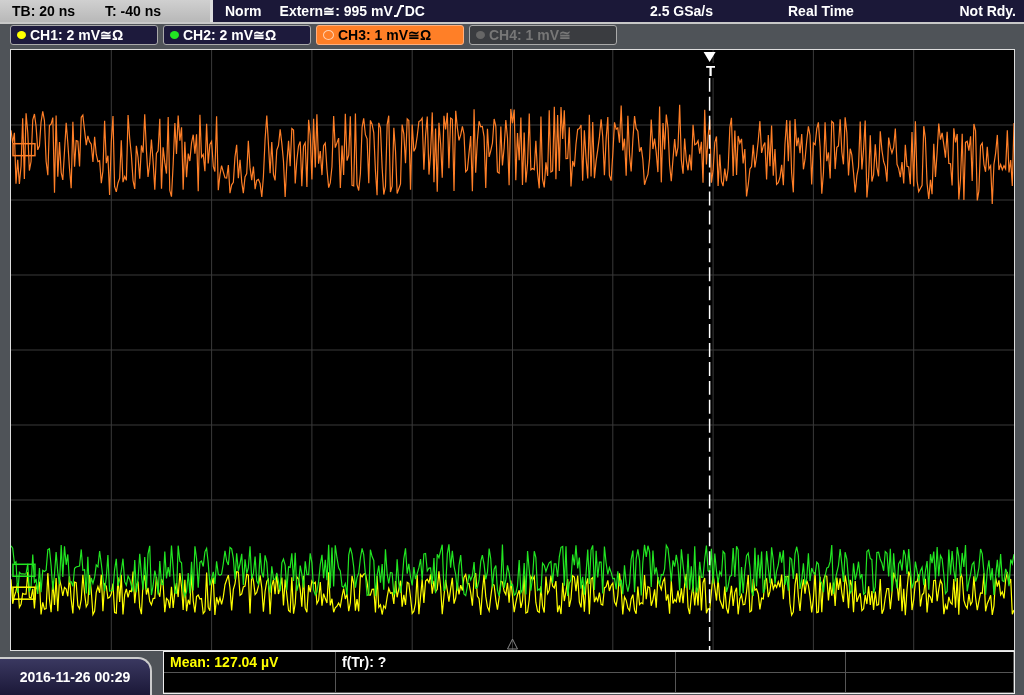 The image size is (1024, 695). What do you see at coordinates (711, 70) in the screenshot?
I see `trigger-label: T` at bounding box center [711, 70].